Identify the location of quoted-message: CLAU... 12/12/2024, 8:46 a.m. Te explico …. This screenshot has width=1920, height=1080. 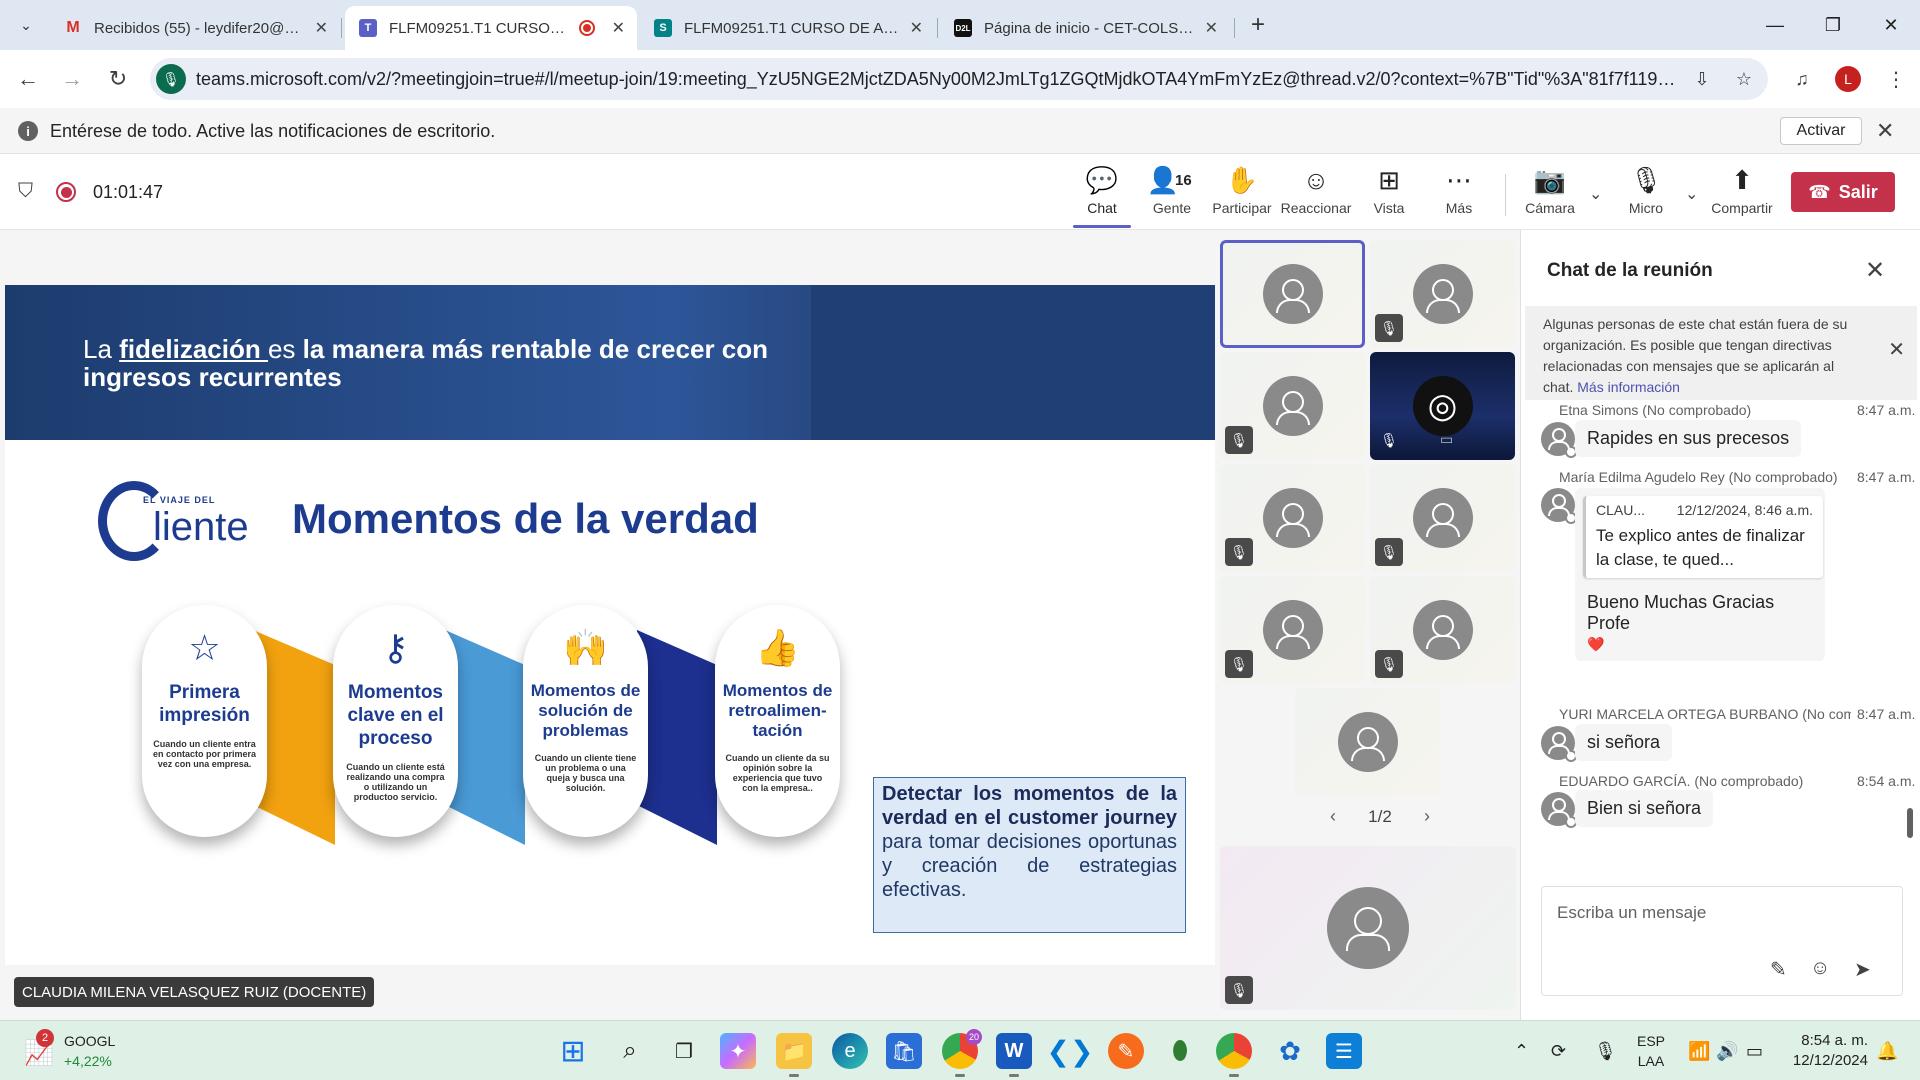
(1703, 537).